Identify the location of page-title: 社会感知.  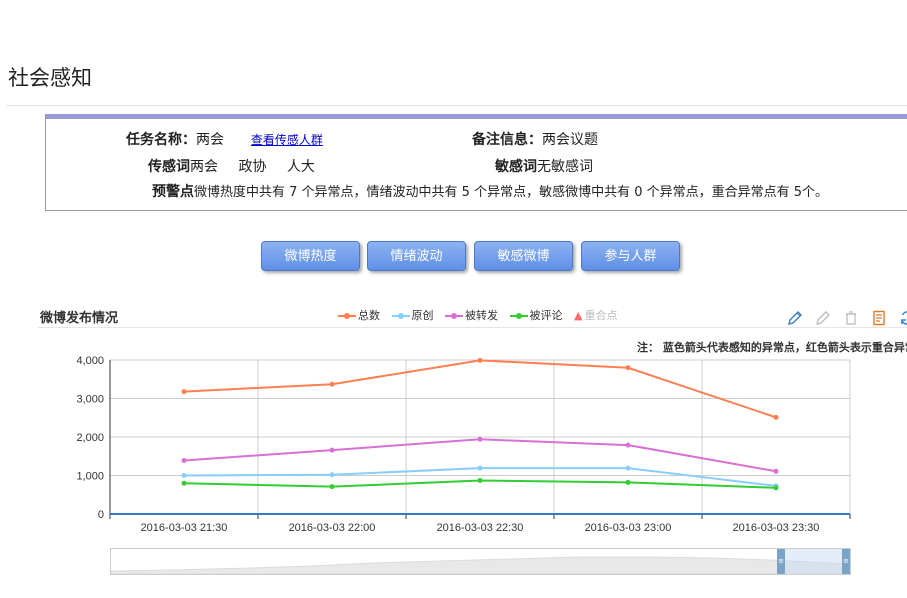
(50, 78).